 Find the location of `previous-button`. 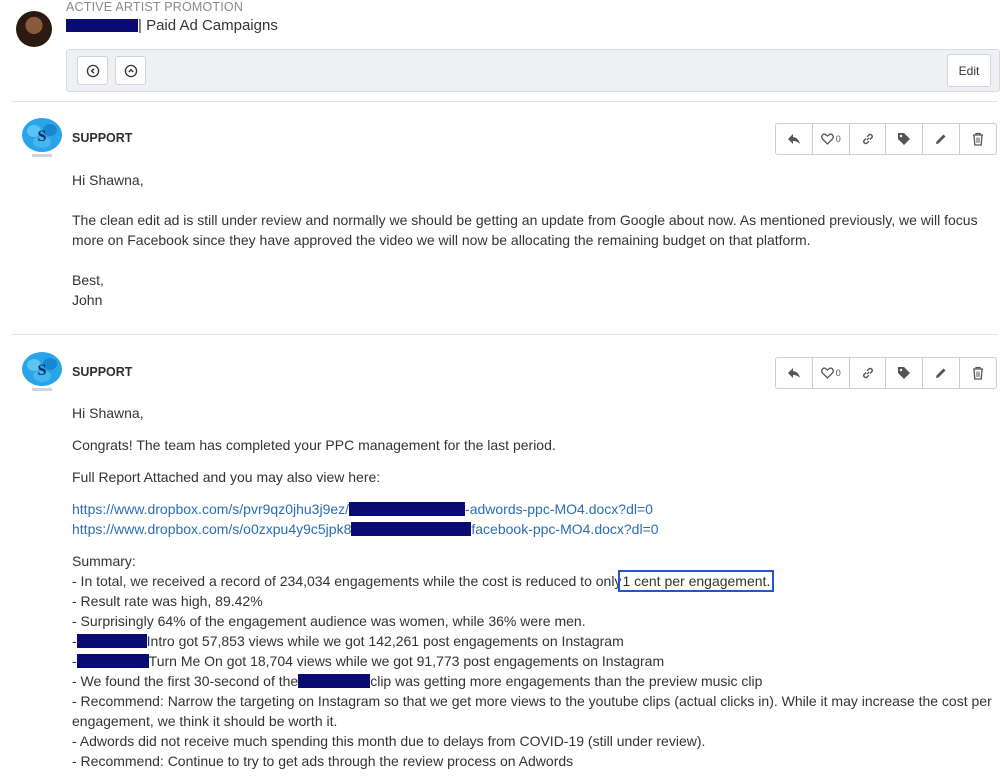

previous-button is located at coordinates (92, 70).